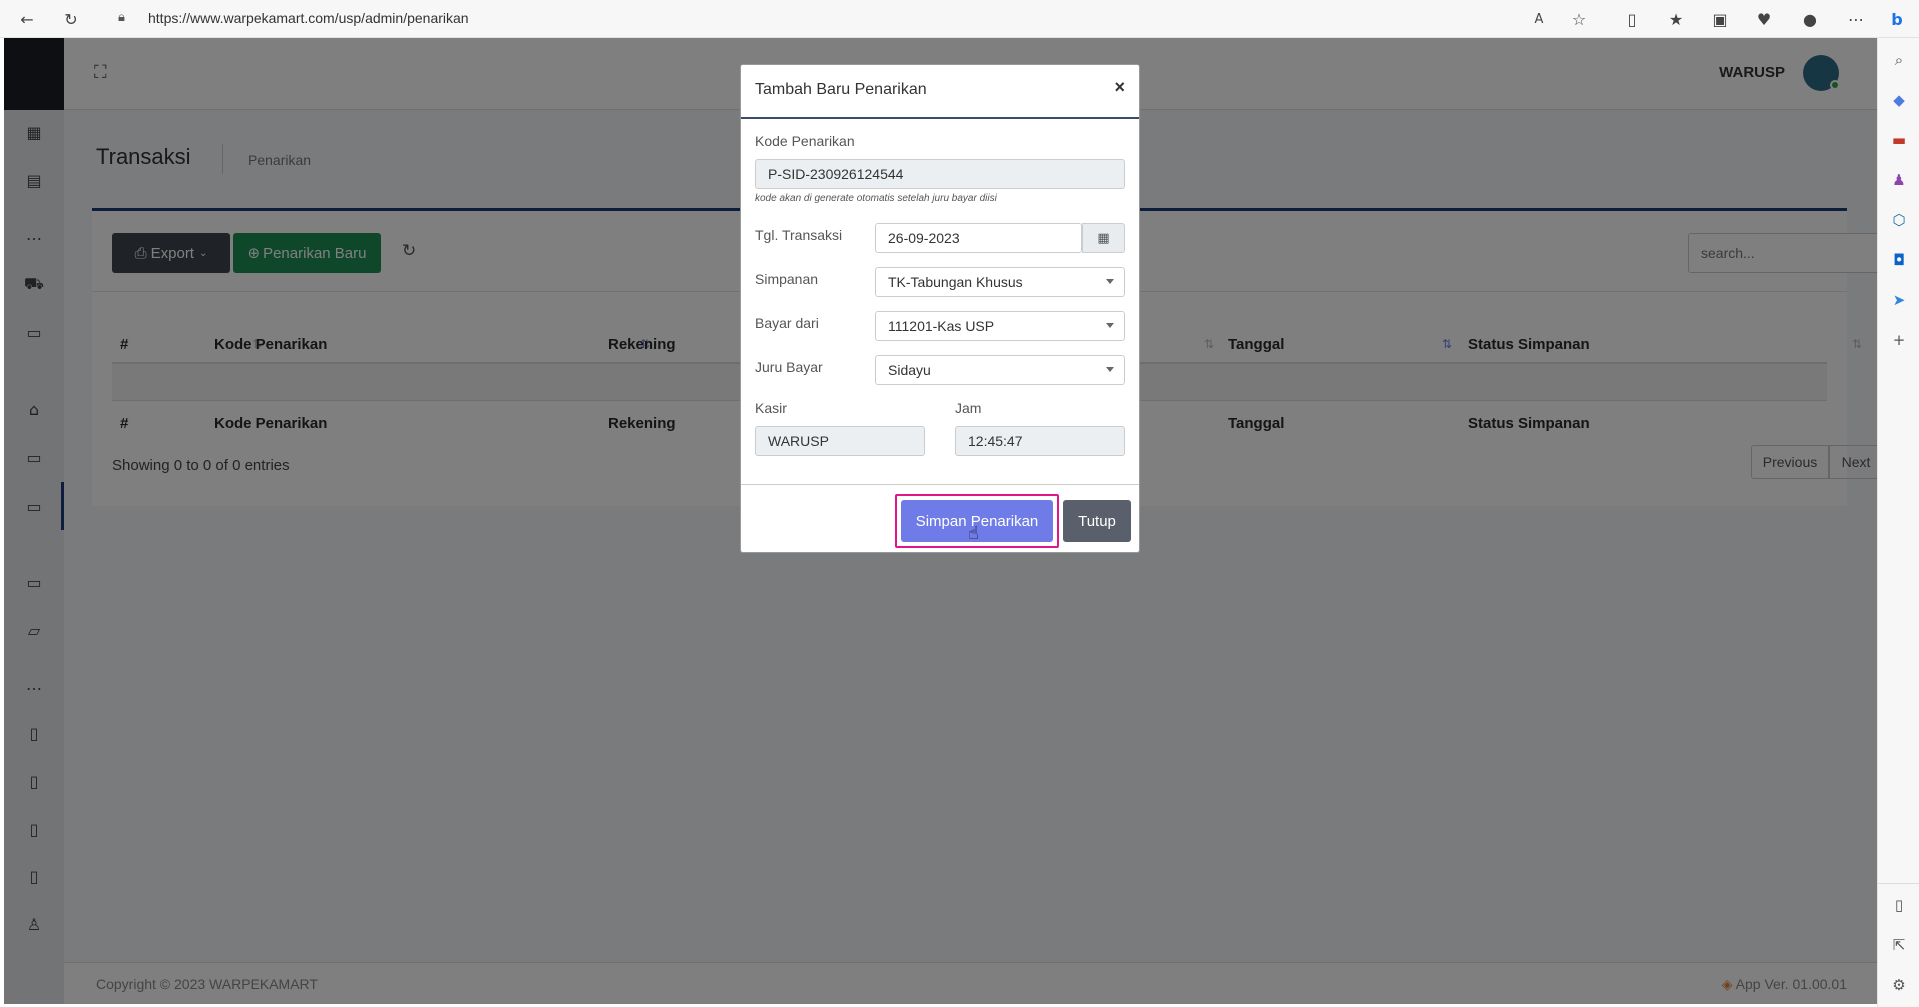 This screenshot has width=1919, height=1007. Describe the element at coordinates (1539, 19) in the screenshot. I see `read-aloud-icon: A` at that location.